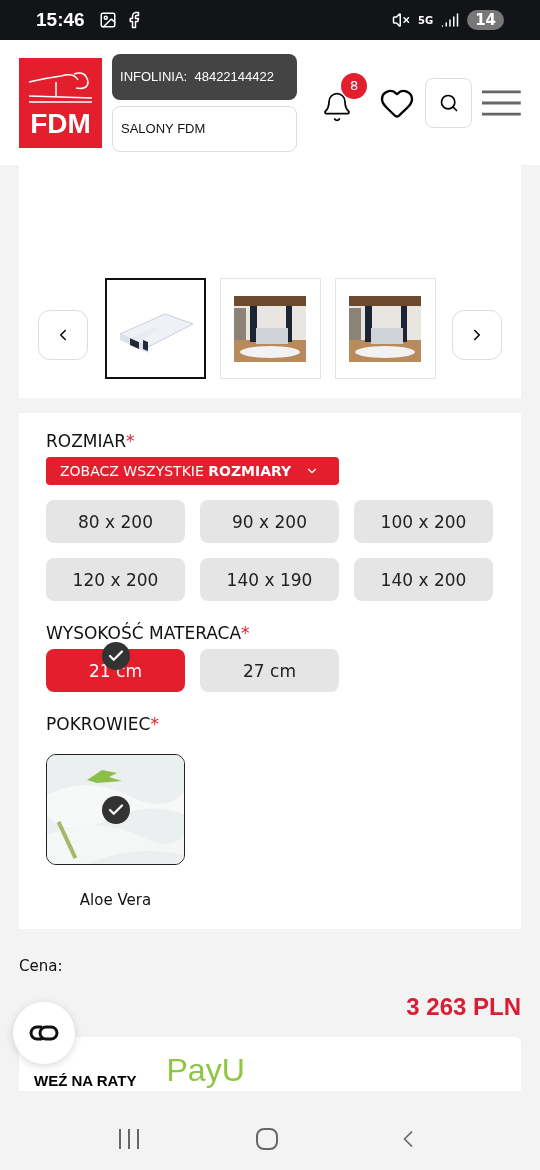 The height and width of the screenshot is (1170, 540). Describe the element at coordinates (192, 471) in the screenshot. I see `all-sizes-dropdown: ZOBACZ WSZYSTKIE ROZMIARY` at that location.